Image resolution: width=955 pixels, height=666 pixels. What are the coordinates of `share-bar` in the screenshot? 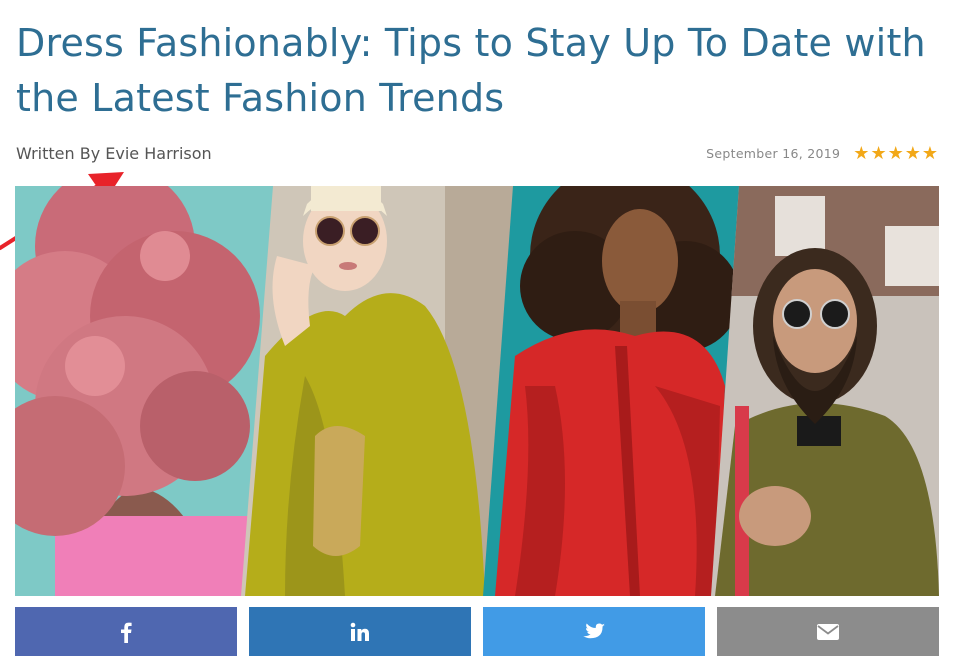 It's located at (477, 631).